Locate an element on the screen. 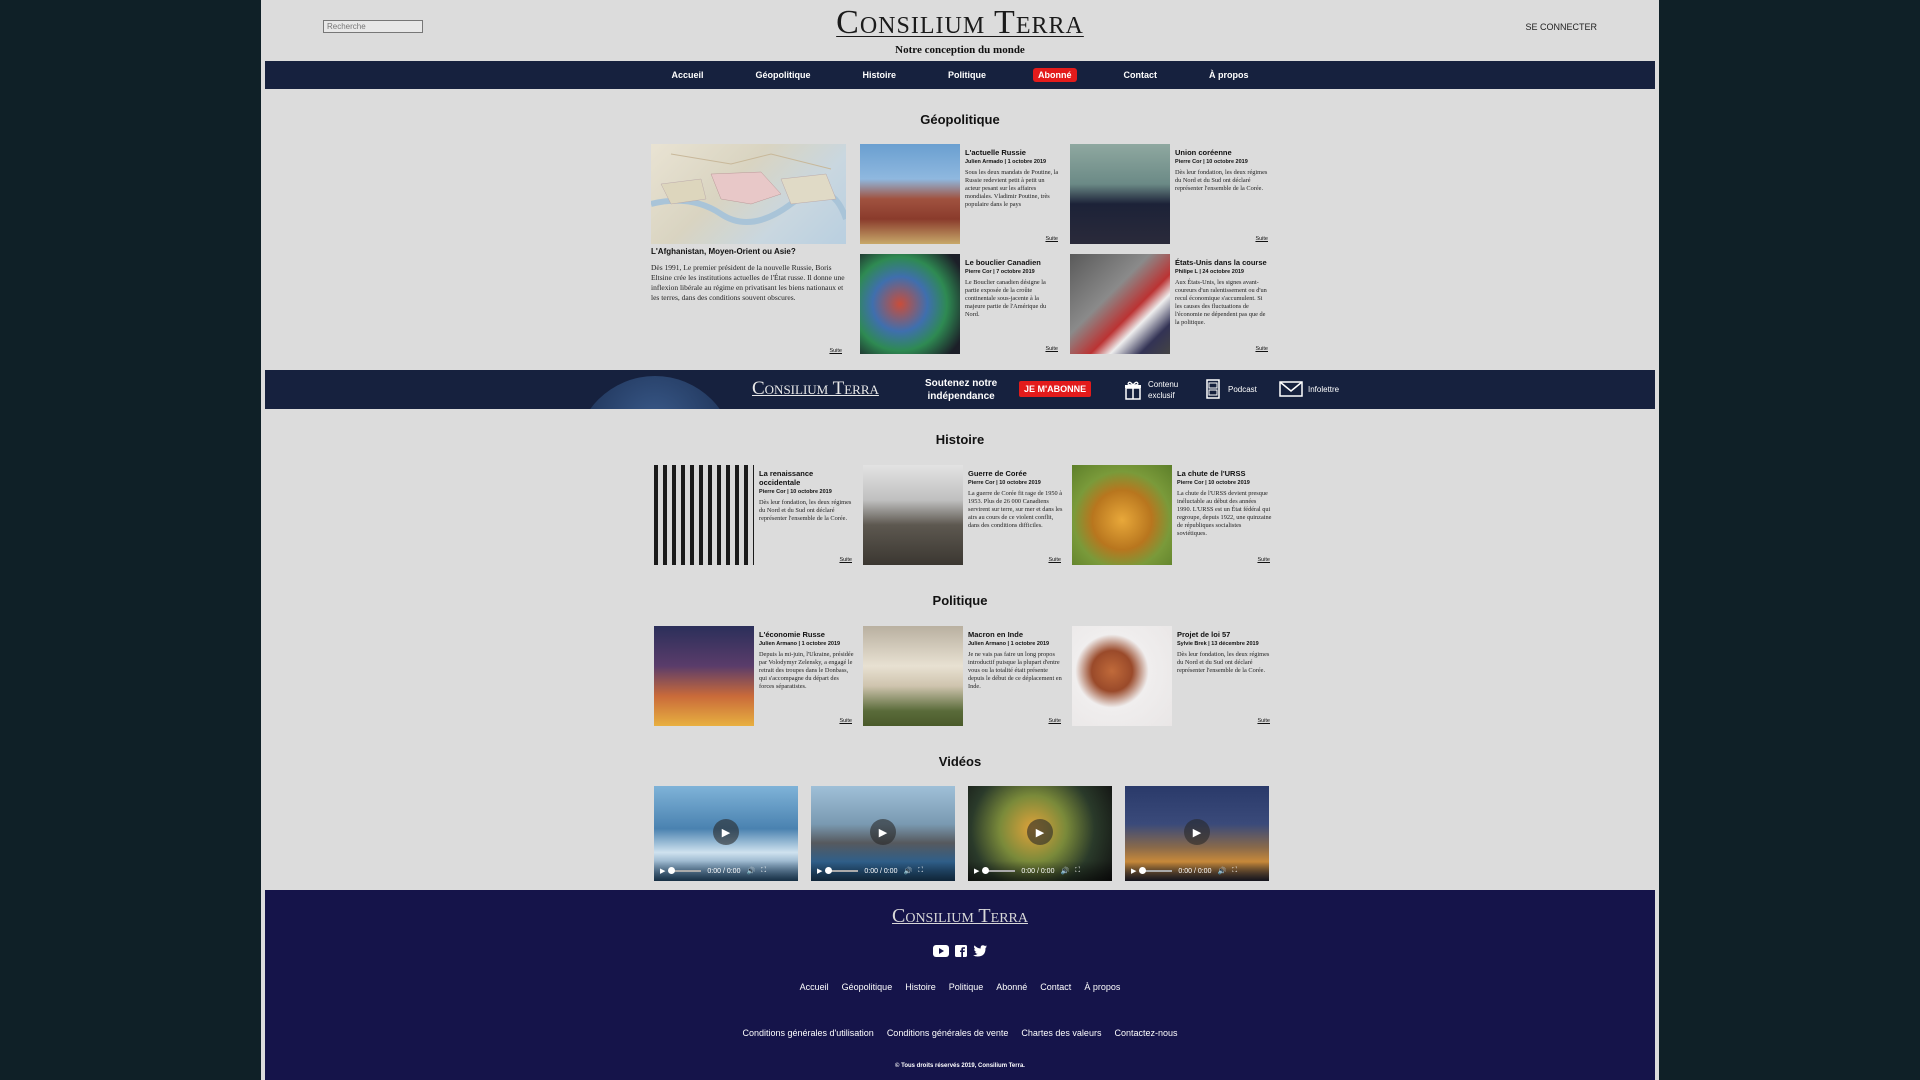  twitter-icon is located at coordinates (980, 951).